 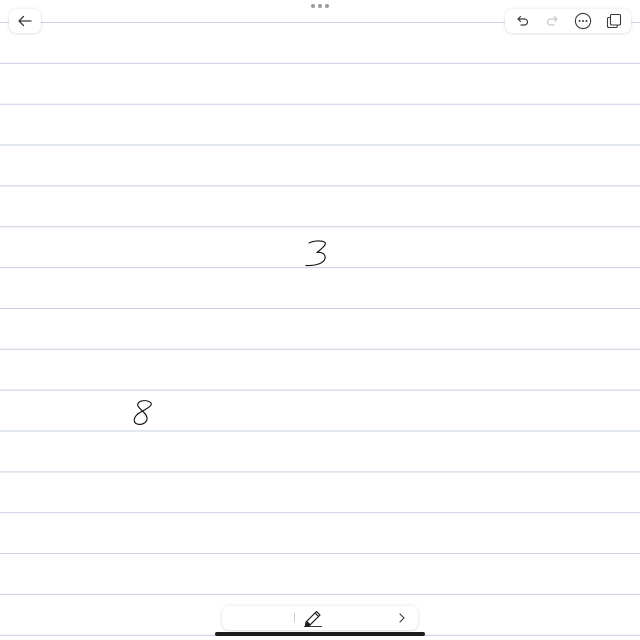 I want to click on arrow-left-icon, so click(x=25, y=21).